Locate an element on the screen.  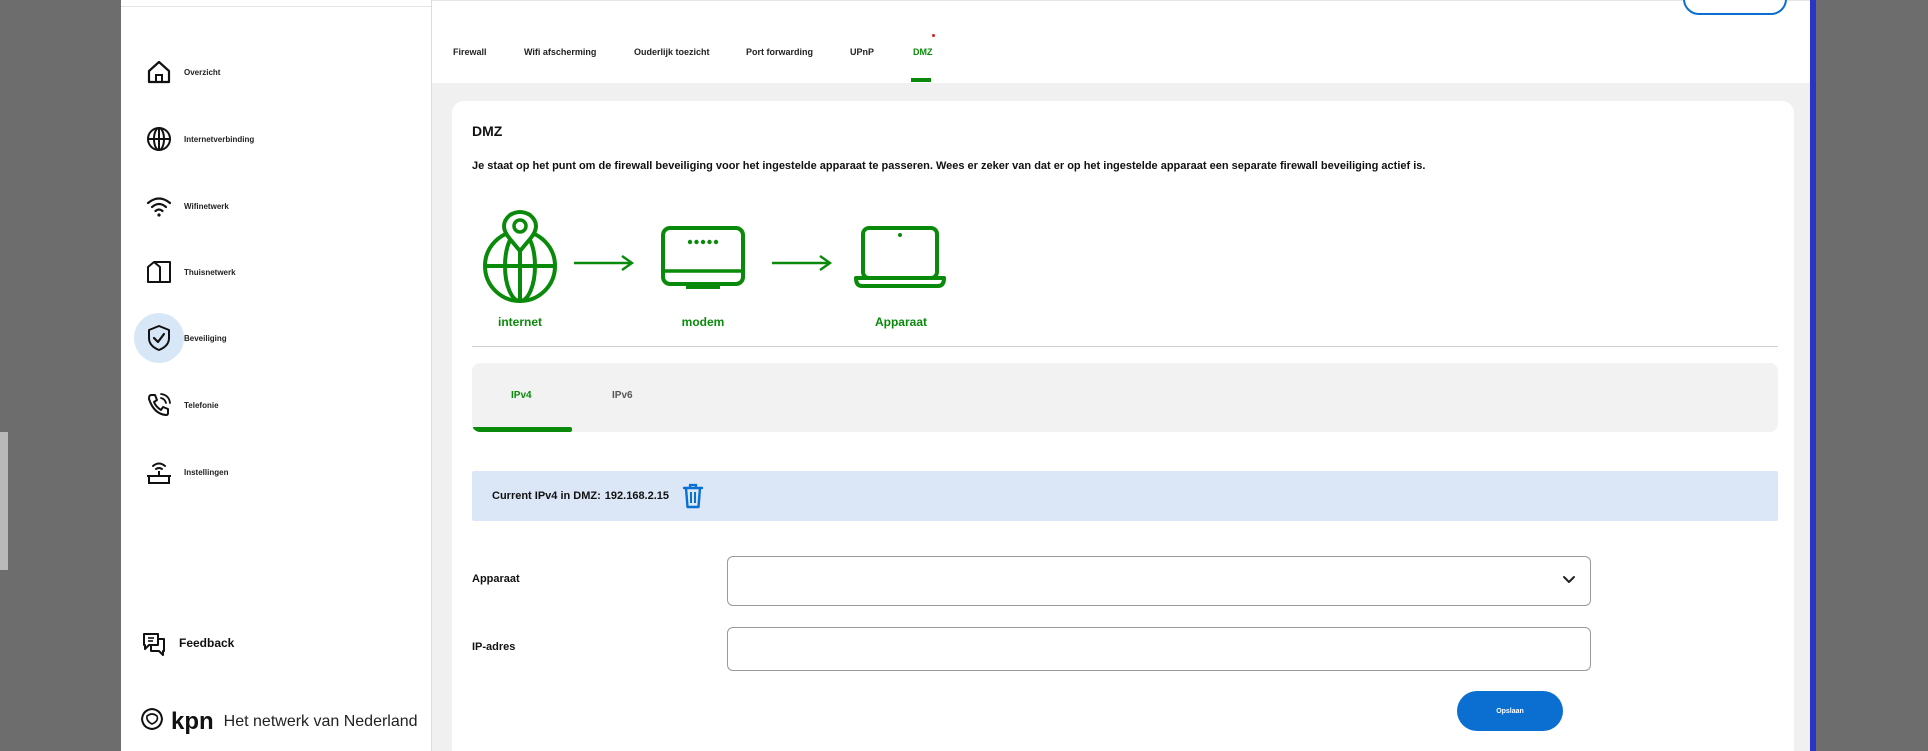
shield-check-icon is located at coordinates (159, 338).